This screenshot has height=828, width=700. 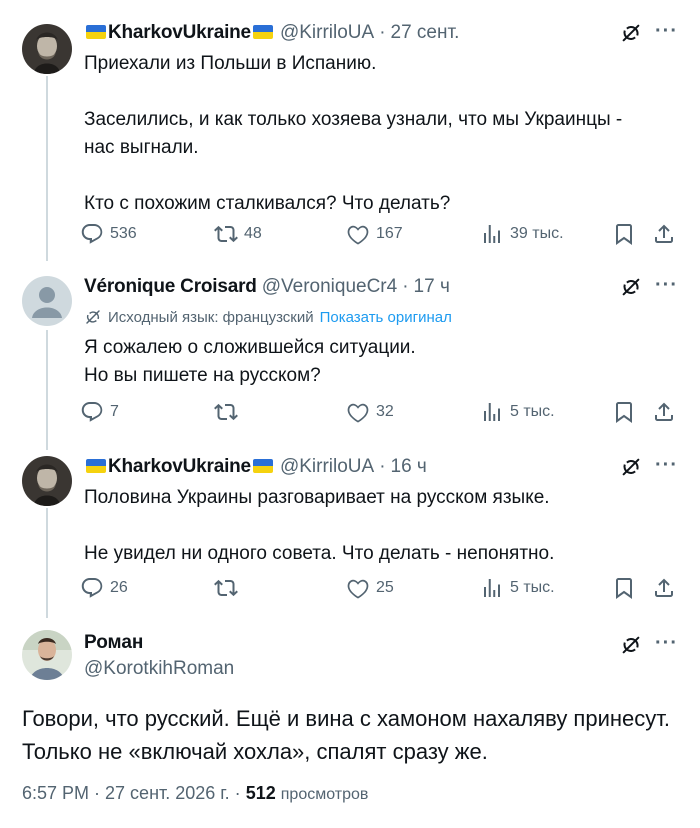 I want to click on translation-source-label: Исходный язык: французский, so click(x=211, y=317).